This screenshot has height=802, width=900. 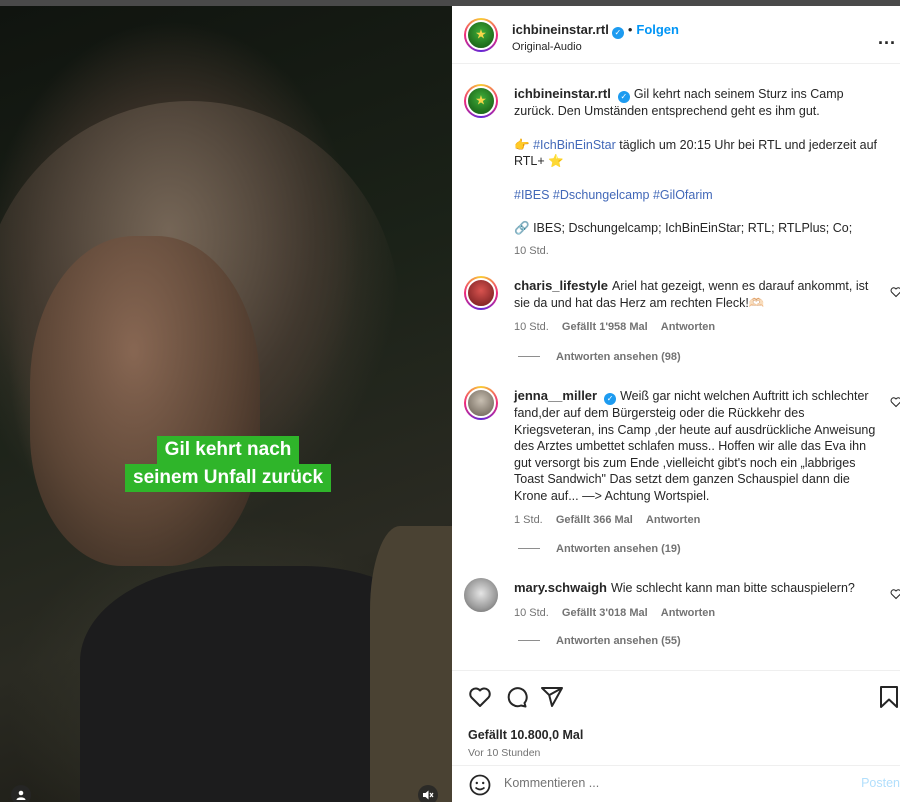 I want to click on share-icon, so click(x=552, y=697).